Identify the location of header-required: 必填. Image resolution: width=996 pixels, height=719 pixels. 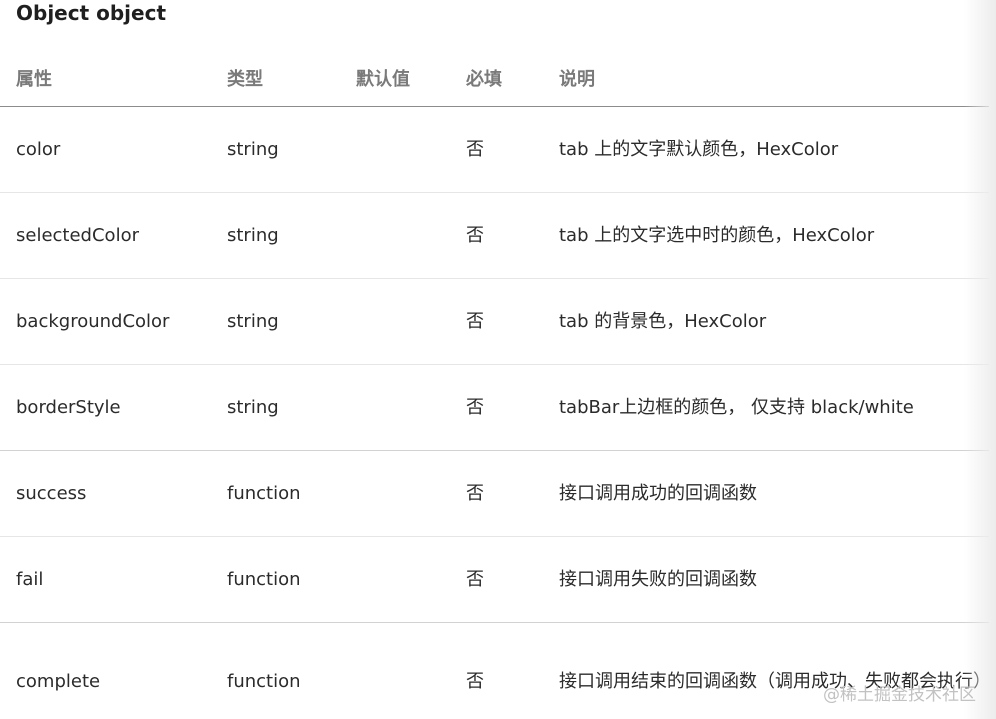
(496, 78).